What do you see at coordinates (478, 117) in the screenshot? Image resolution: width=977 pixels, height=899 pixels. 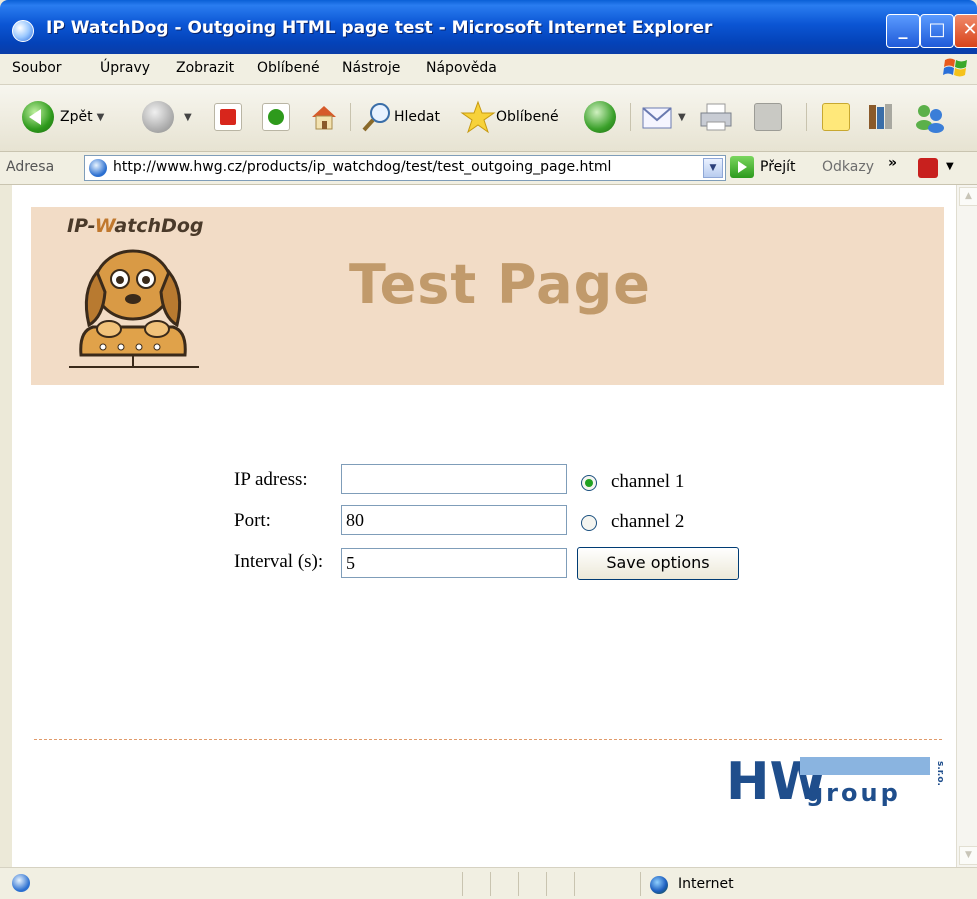 I see `star-icon` at bounding box center [478, 117].